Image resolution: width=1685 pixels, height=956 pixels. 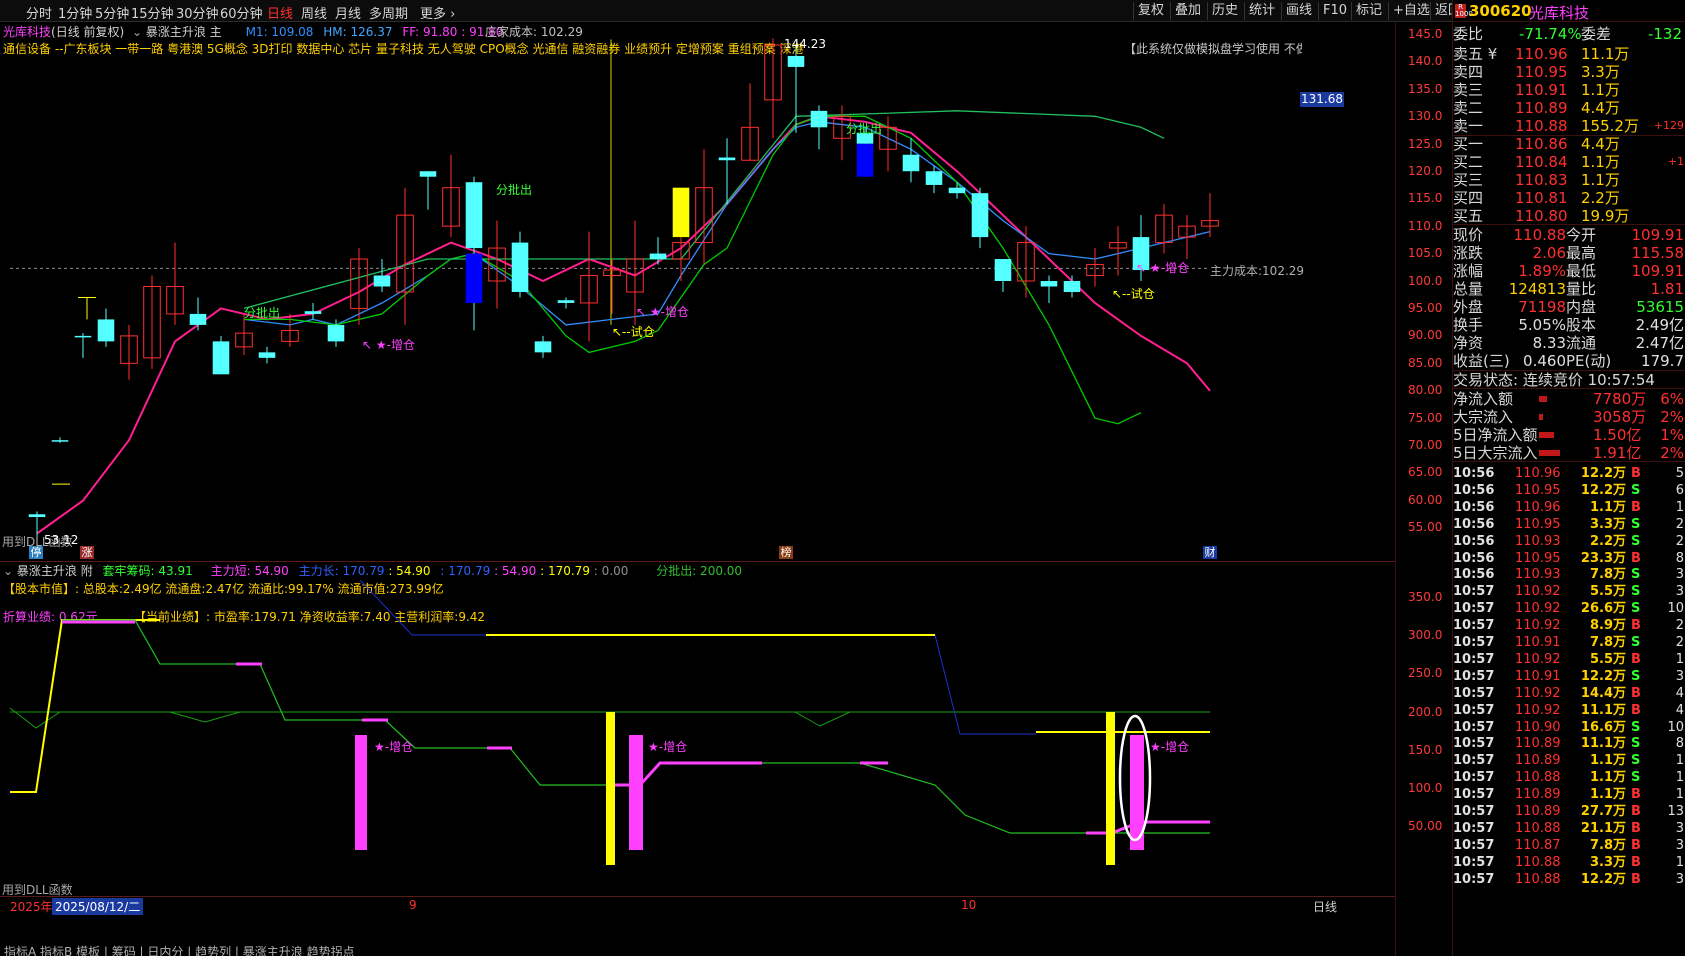 What do you see at coordinates (786, 552) in the screenshot?
I see `badge-bang: 榜` at bounding box center [786, 552].